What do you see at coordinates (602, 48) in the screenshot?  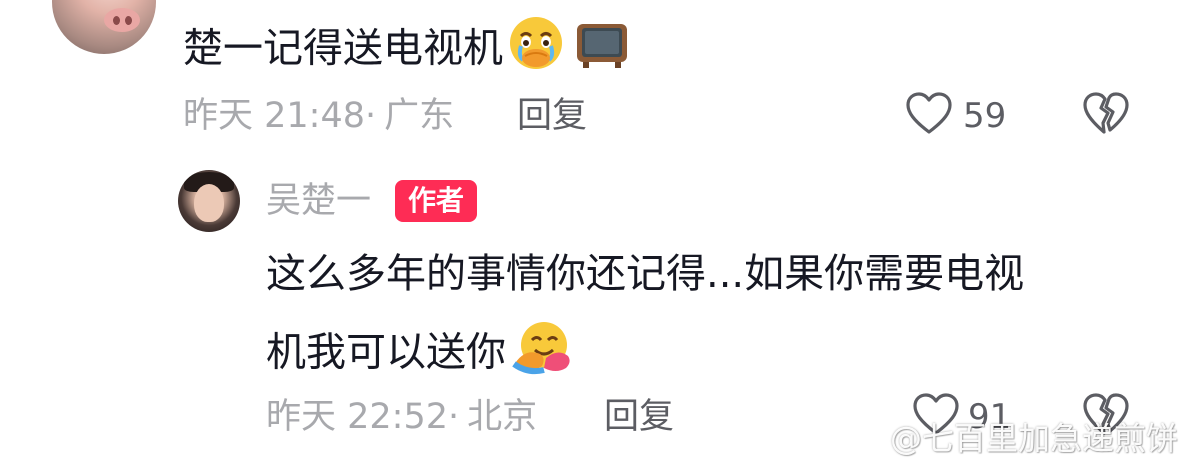 I see `television-icon` at bounding box center [602, 48].